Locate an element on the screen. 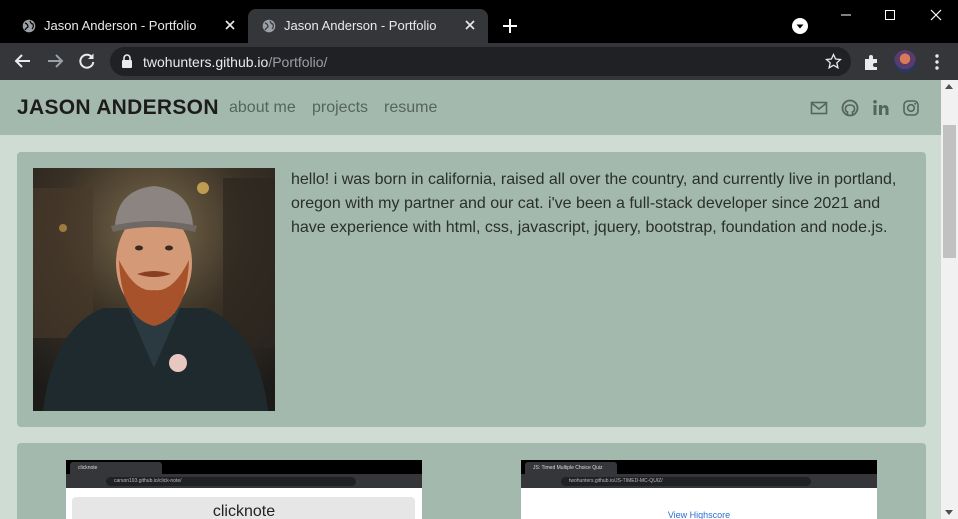 The width and height of the screenshot is (958, 519). thumb-tab-title: clicknote is located at coordinates (116, 468).